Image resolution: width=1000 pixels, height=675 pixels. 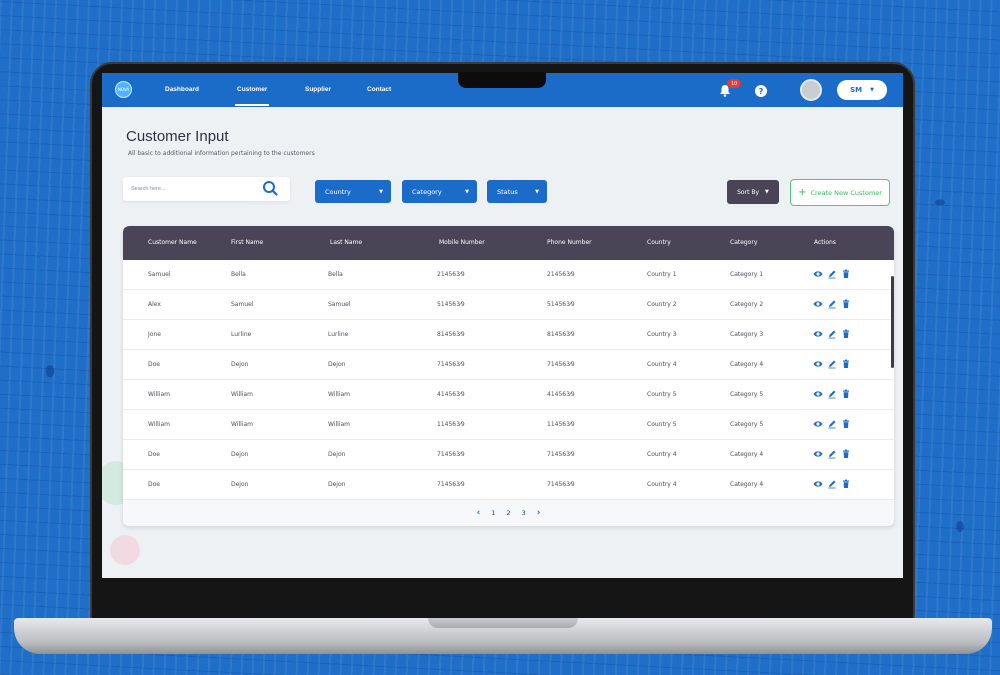 I want to click on sort-by-label: Sort By, so click(x=748, y=192).